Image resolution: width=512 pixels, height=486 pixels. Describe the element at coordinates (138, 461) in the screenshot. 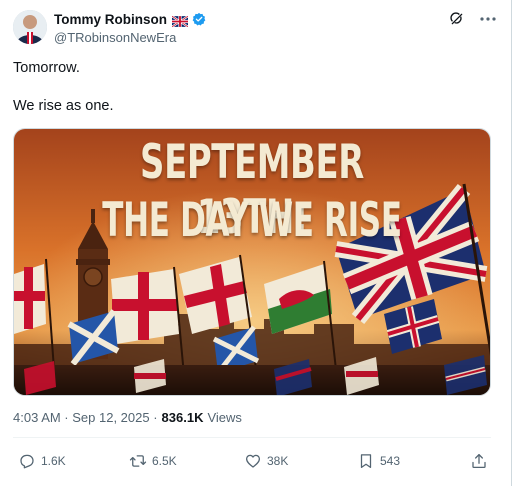

I see `repost-icon` at that location.